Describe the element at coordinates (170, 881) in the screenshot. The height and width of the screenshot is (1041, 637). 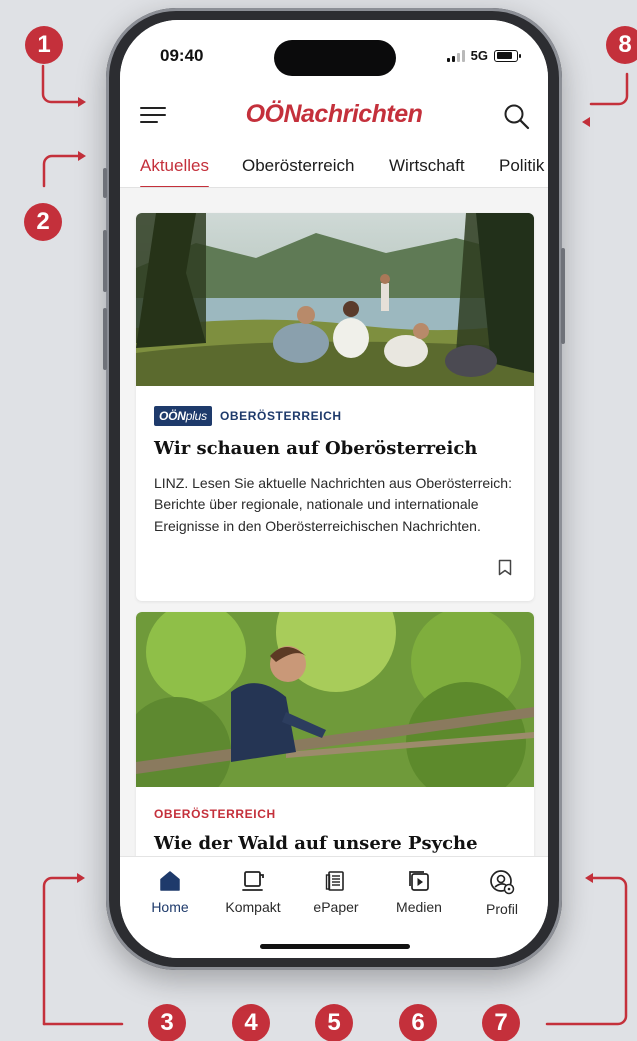
I see `home-icon` at that location.